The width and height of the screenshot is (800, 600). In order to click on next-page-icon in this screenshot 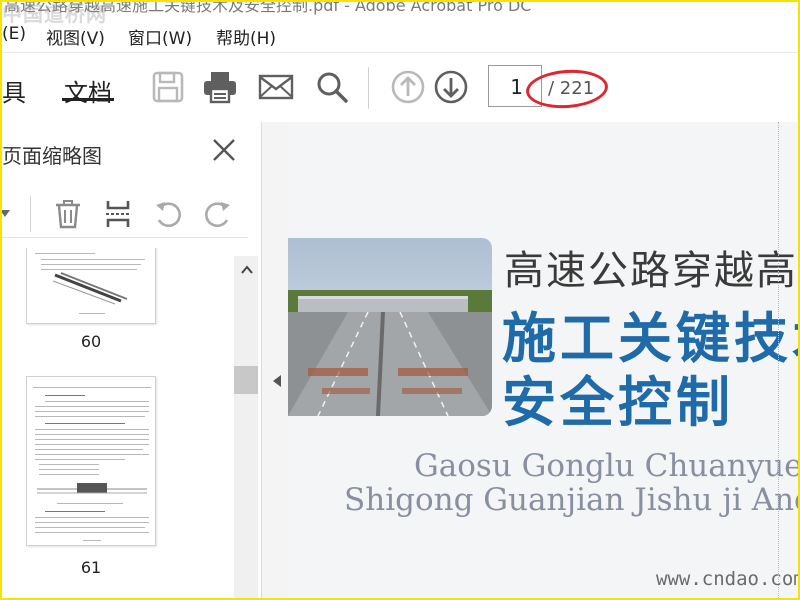, I will do `click(451, 87)`.